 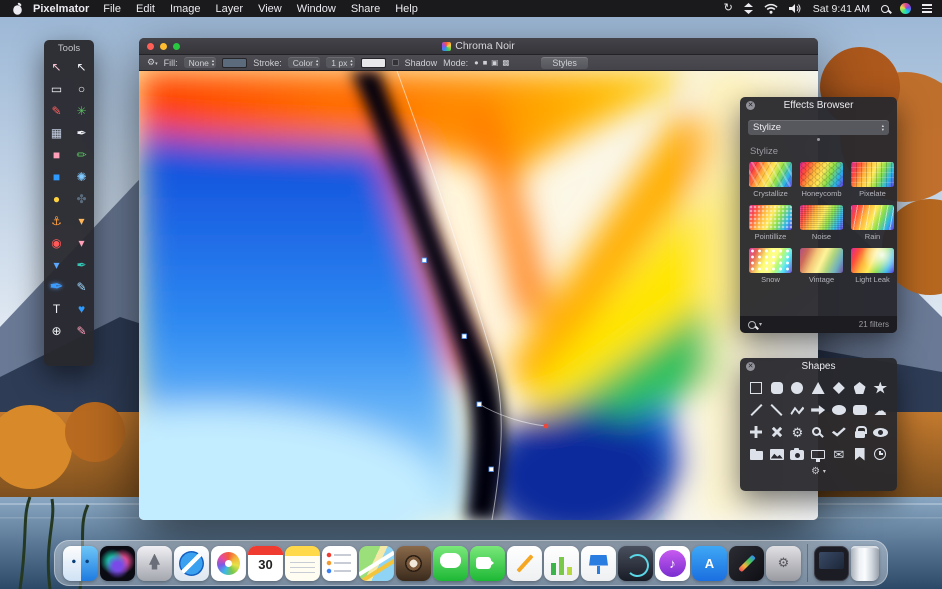 I want to click on shapes-close-icon: ✕, so click(x=750, y=366).